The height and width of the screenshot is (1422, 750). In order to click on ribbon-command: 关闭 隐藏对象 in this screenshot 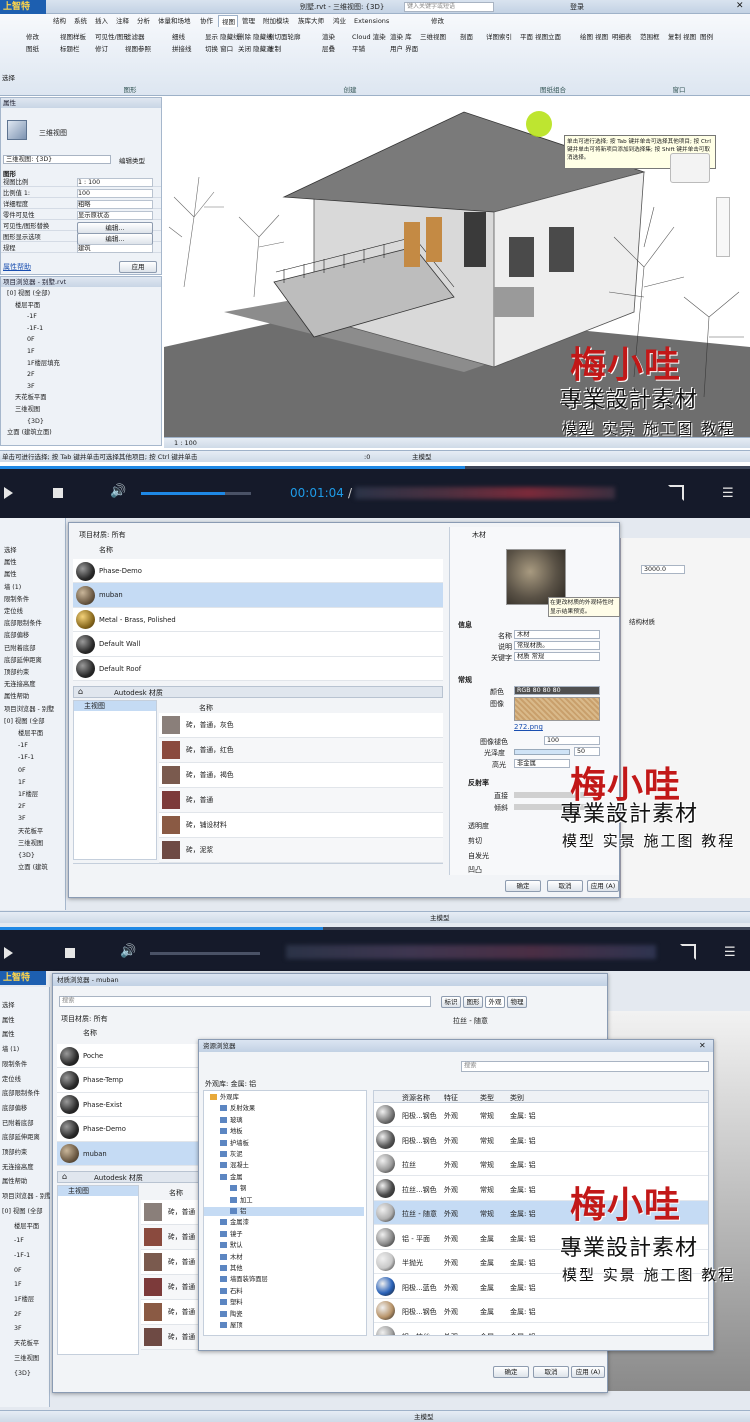, I will do `click(255, 49)`.